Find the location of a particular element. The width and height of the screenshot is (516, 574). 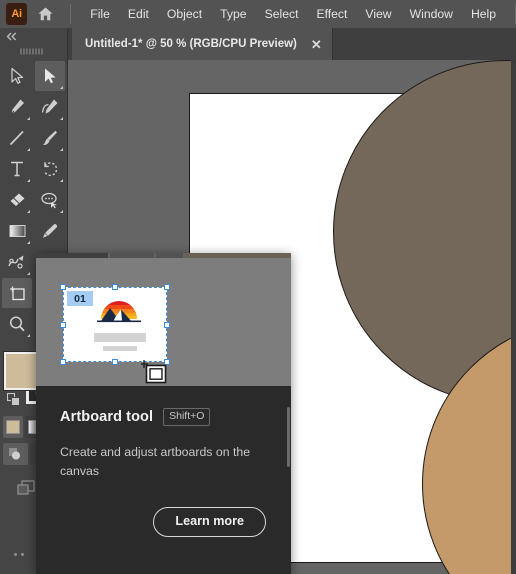

artboard-tool is located at coordinates (17, 293).